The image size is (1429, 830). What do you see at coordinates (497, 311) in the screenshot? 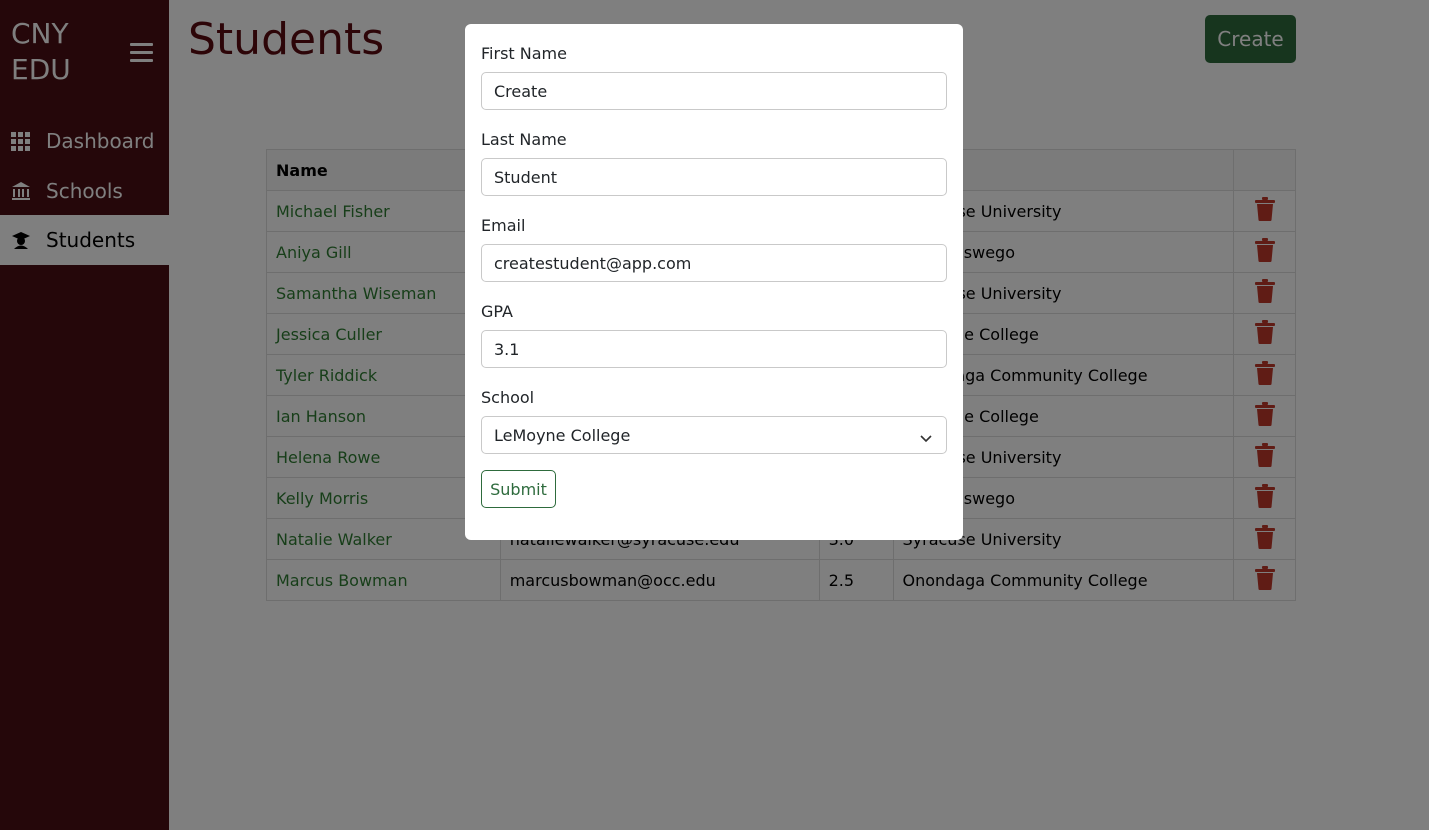
I see `gpa-label: GPA` at bounding box center [497, 311].